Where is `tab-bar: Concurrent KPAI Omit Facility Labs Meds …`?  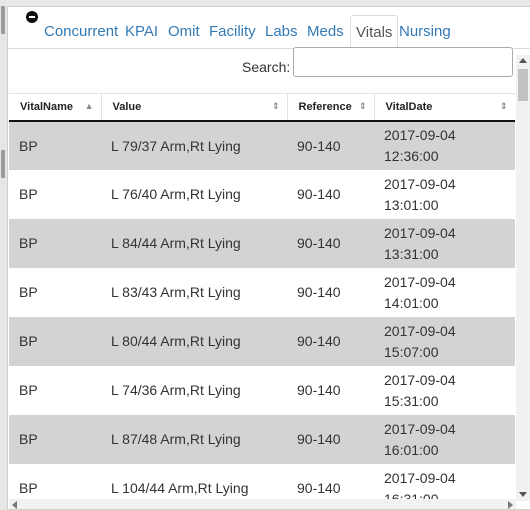 tab-bar: Concurrent KPAI Omit Facility Labs Meds … is located at coordinates (269, 30).